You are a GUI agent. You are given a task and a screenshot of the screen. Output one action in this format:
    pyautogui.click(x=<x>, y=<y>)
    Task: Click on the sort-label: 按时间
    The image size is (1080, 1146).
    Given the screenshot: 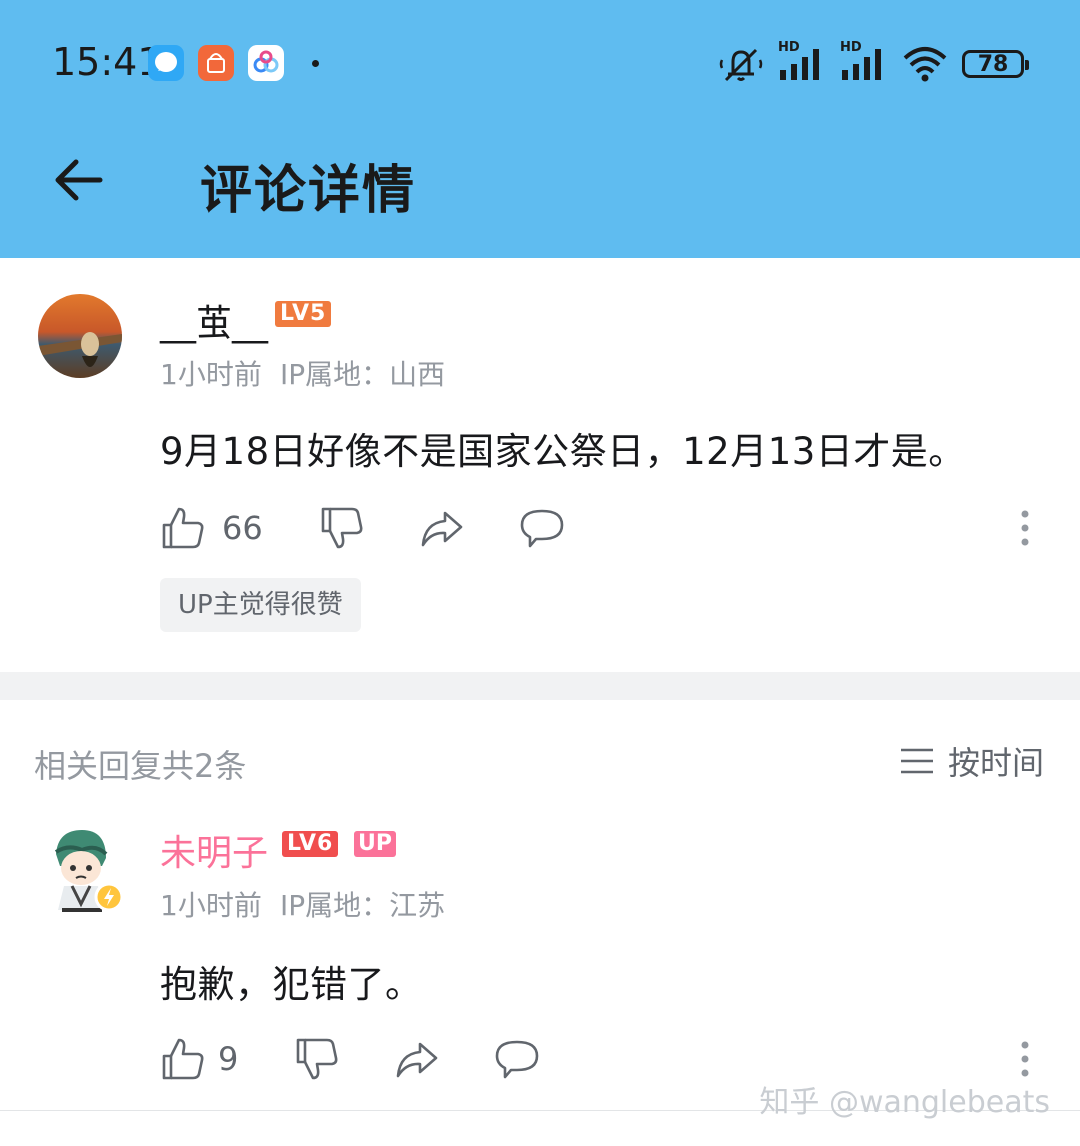 What is the action you would take?
    pyautogui.click(x=995, y=763)
    